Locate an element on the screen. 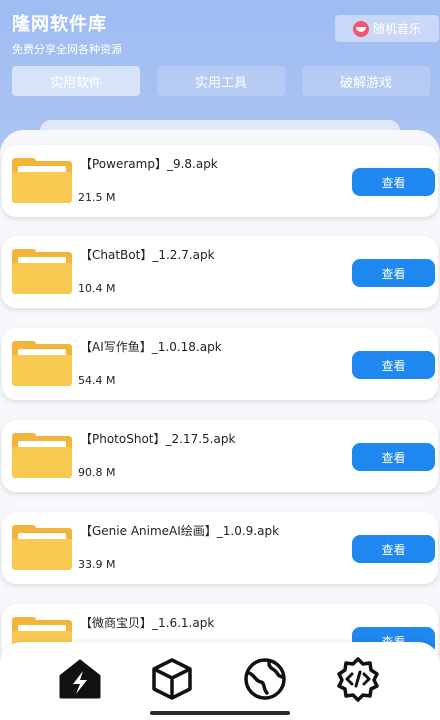  nav-globe is located at coordinates (265, 679).